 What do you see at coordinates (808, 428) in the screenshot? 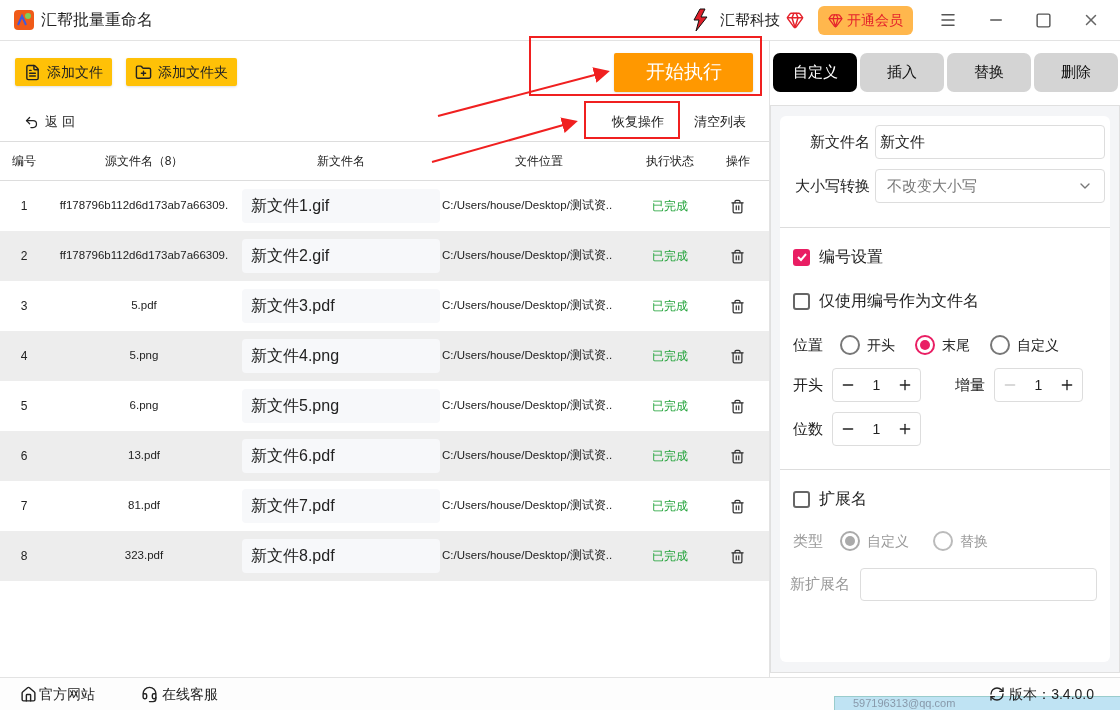
I see `field-label: 位数` at bounding box center [808, 428].